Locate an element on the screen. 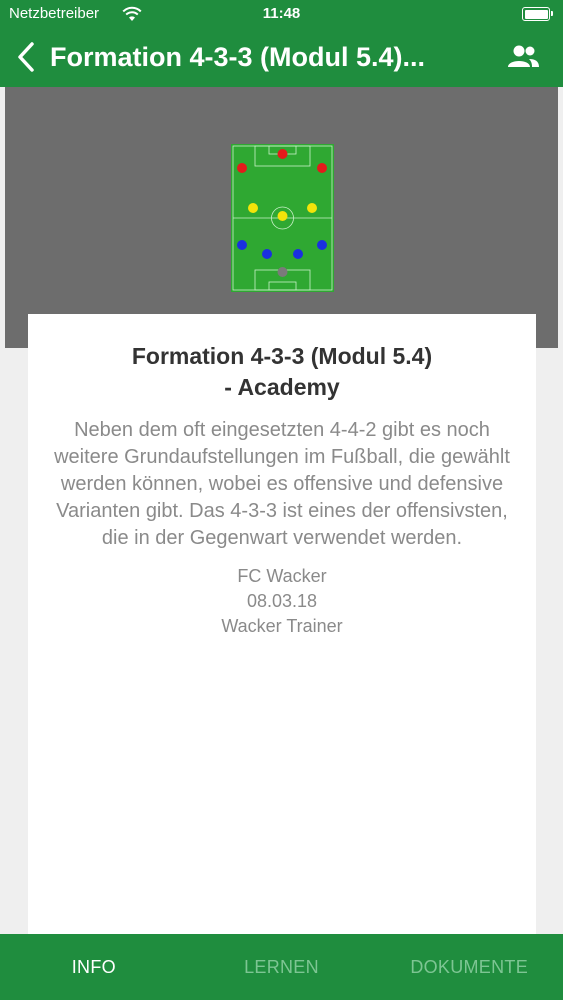  tab-info: INFO is located at coordinates (94, 967).